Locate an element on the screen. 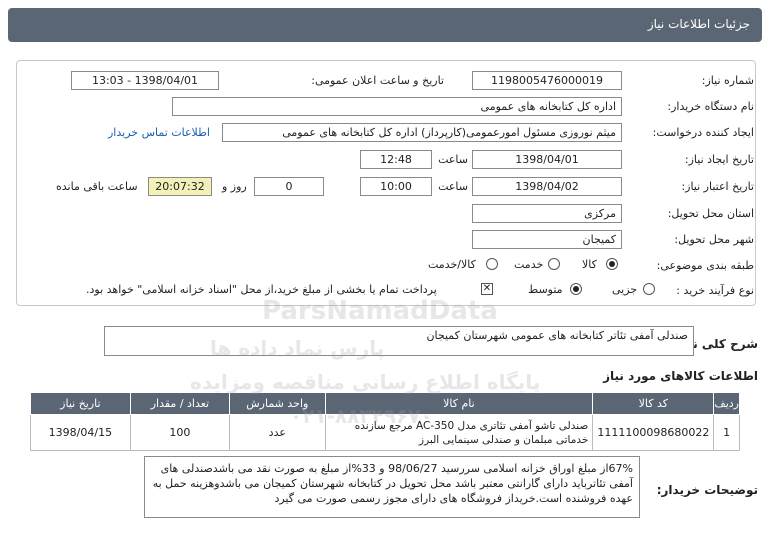 The image size is (770, 545). remaining-days-field: 0 is located at coordinates (289, 186).